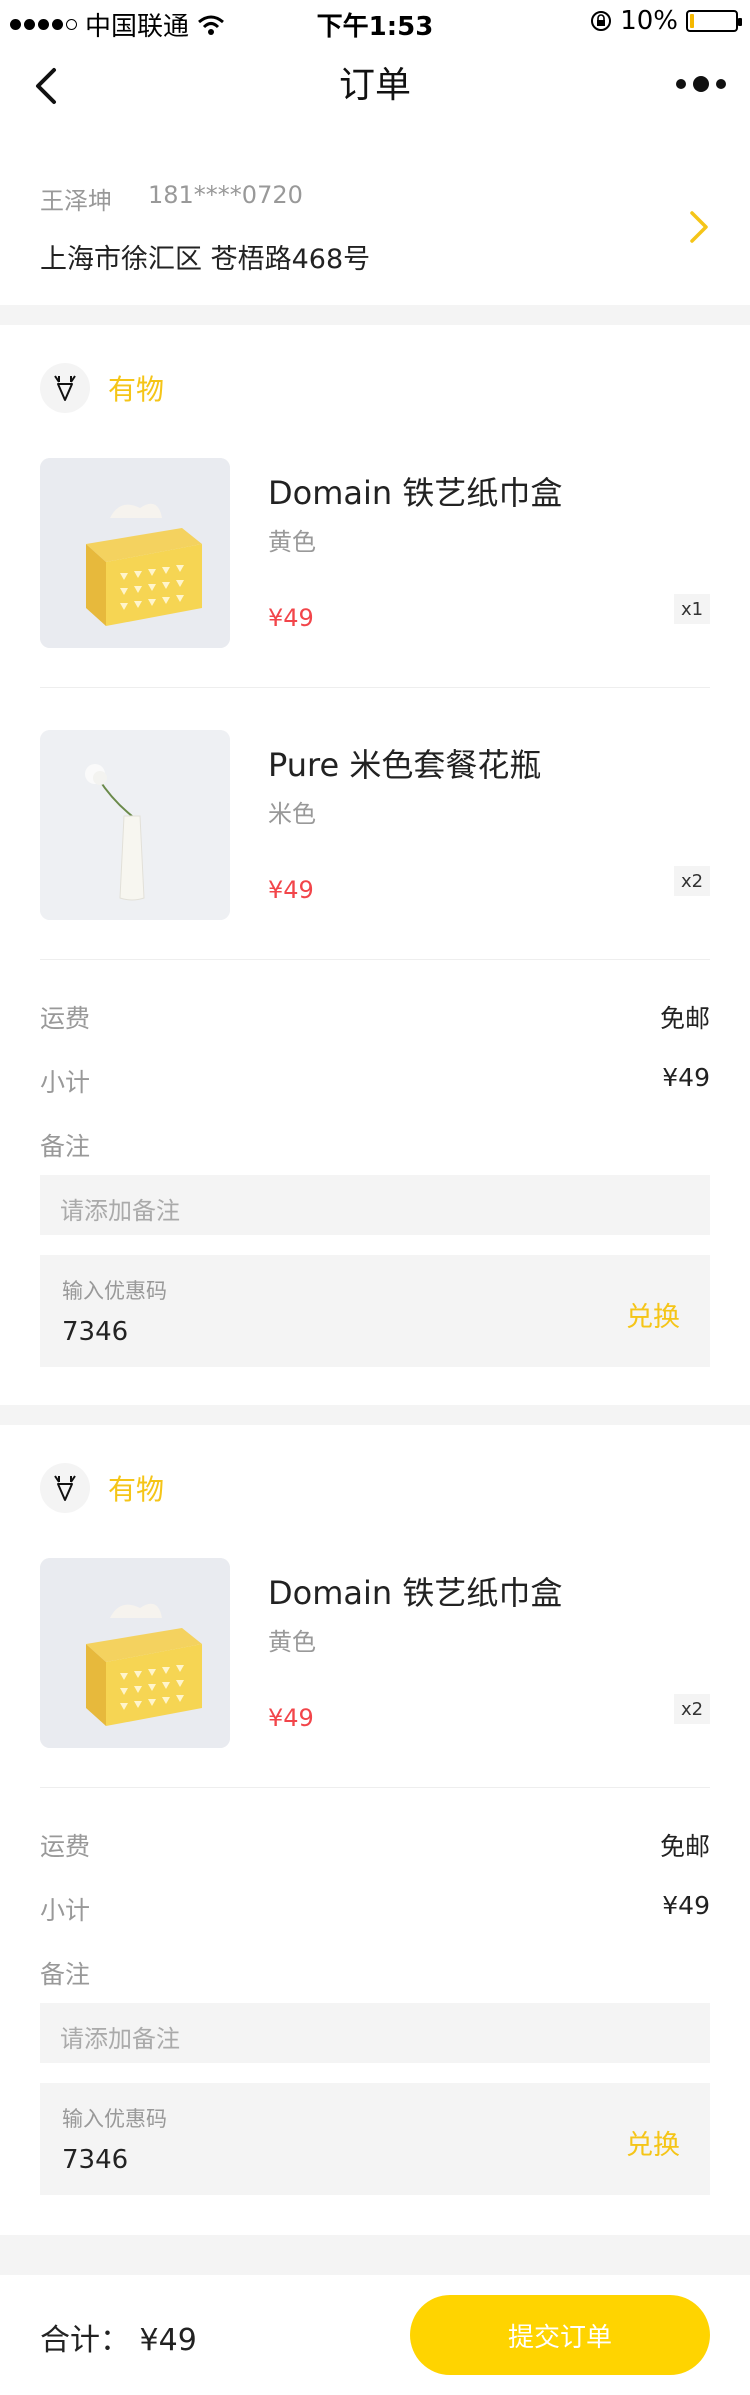 The height and width of the screenshot is (2395, 750). I want to click on list-item: Domain 铁艺纸巾盒 黄色 ¥49 x2, so click(375, 1653).